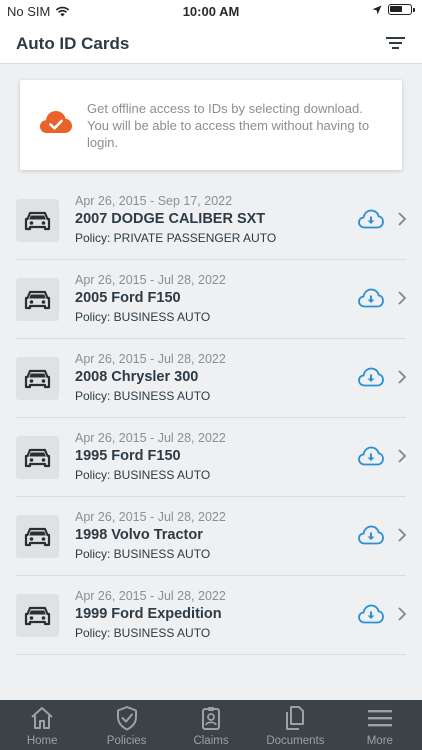 The image size is (422, 750). I want to click on tab-label: More, so click(379, 741).